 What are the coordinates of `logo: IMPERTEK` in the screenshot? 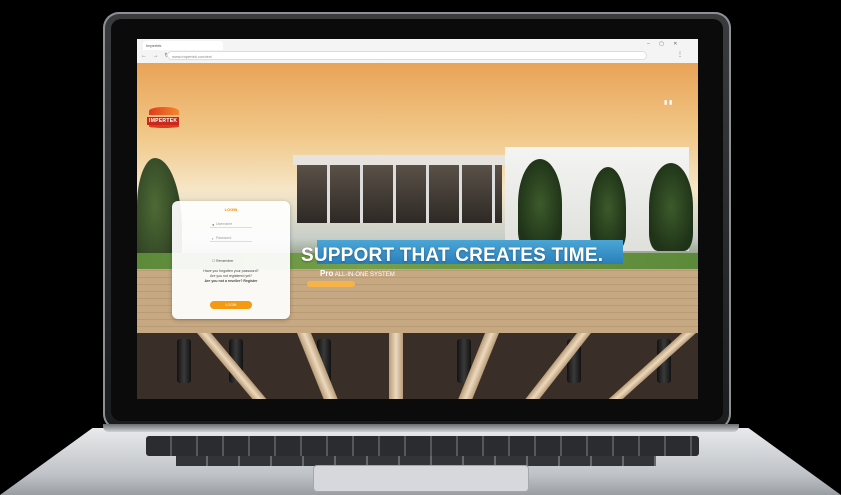 It's located at (163, 121).